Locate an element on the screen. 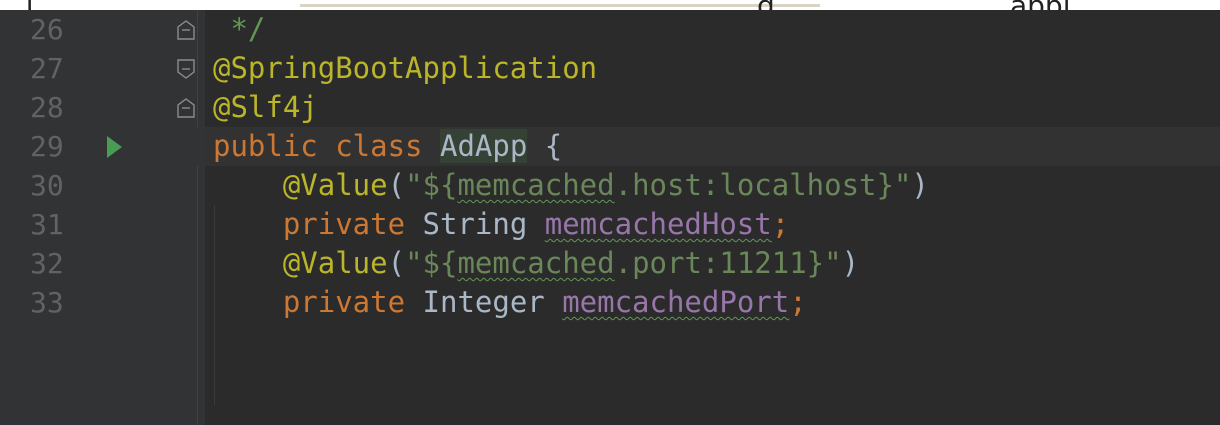 The height and width of the screenshot is (425, 1220). code-text: @SpringBootApplication is located at coordinates (405, 68).